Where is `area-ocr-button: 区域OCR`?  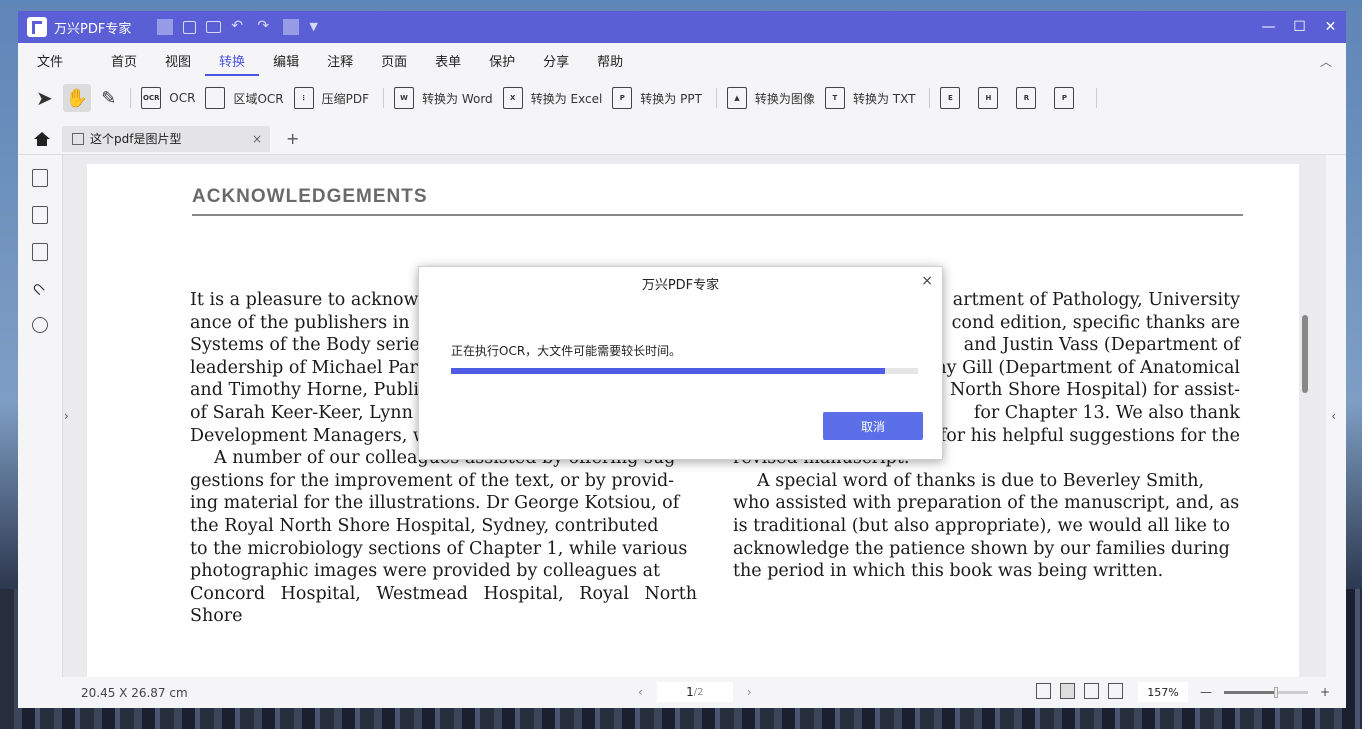
area-ocr-button: 区域OCR is located at coordinates (244, 98).